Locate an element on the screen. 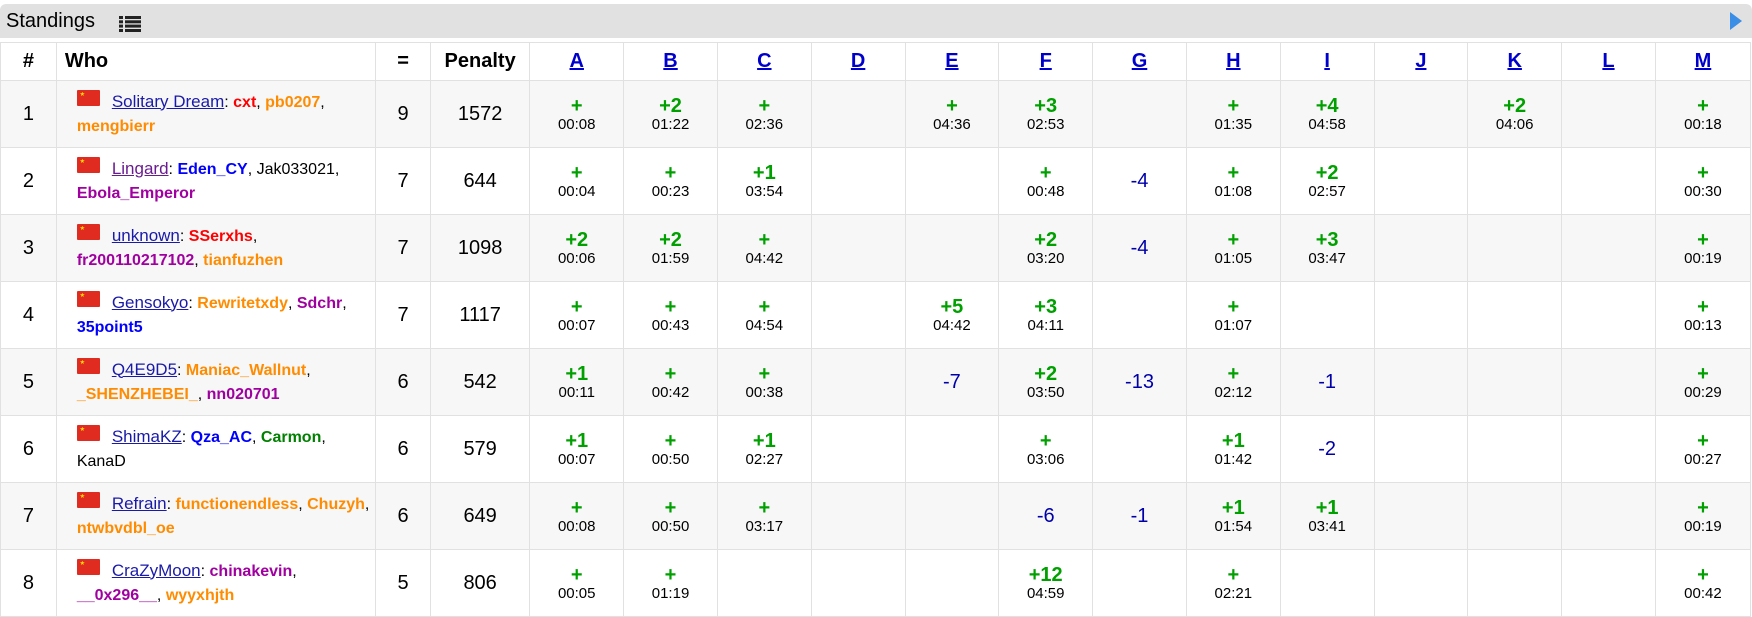  team-link: Gensokyo is located at coordinates (150, 302).